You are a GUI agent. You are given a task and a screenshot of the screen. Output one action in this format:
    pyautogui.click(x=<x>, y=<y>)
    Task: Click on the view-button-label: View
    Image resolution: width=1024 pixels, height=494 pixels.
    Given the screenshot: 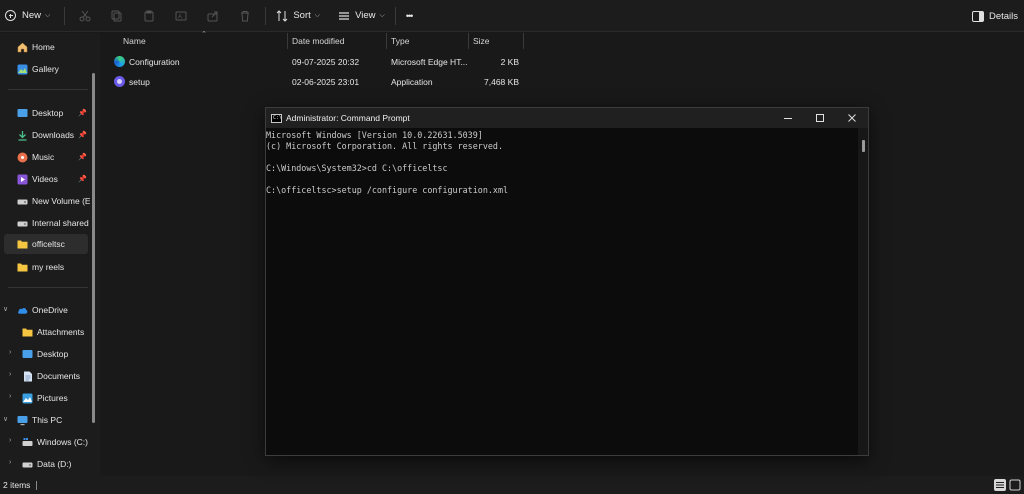 What is the action you would take?
    pyautogui.click(x=365, y=15)
    